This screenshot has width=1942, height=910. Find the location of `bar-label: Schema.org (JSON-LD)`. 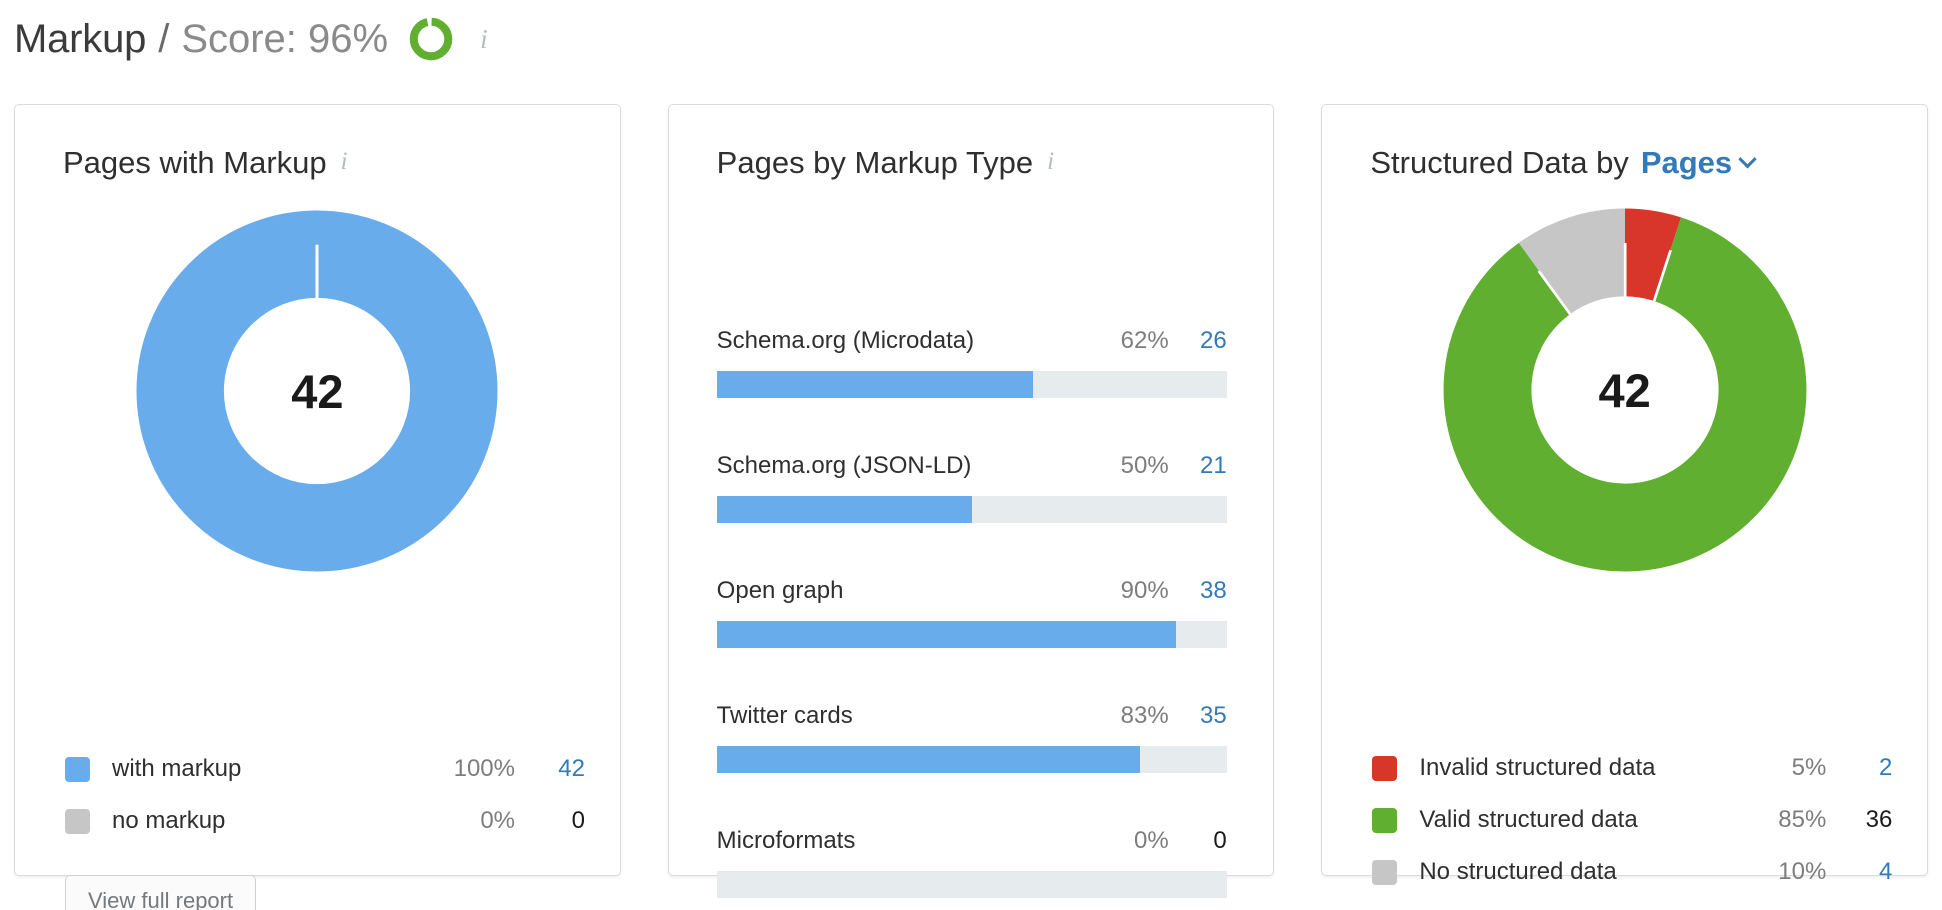

bar-label: Schema.org (JSON-LD) is located at coordinates (844, 465).